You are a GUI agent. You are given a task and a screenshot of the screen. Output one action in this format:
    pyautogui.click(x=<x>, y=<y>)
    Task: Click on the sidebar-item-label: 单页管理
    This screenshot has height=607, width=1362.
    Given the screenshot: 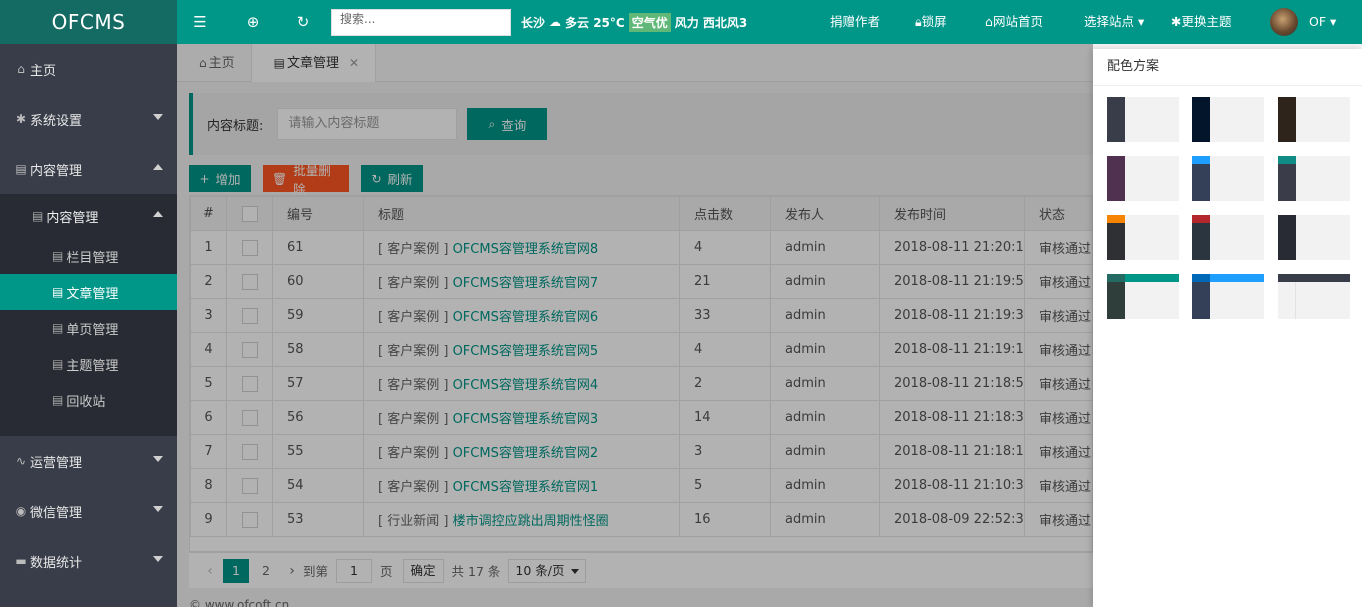 What is the action you would take?
    pyautogui.click(x=92, y=330)
    